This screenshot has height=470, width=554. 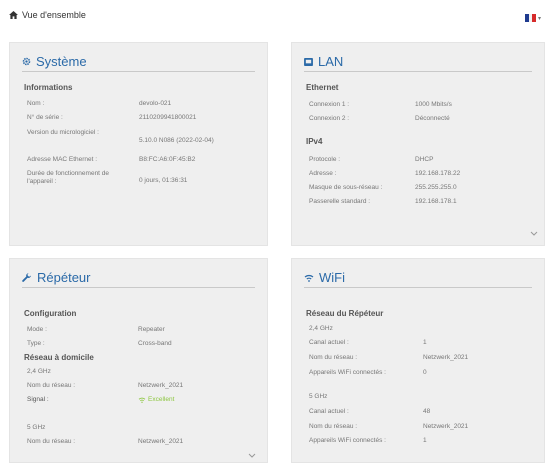 I want to click on wrench-icon, so click(x=26, y=277).